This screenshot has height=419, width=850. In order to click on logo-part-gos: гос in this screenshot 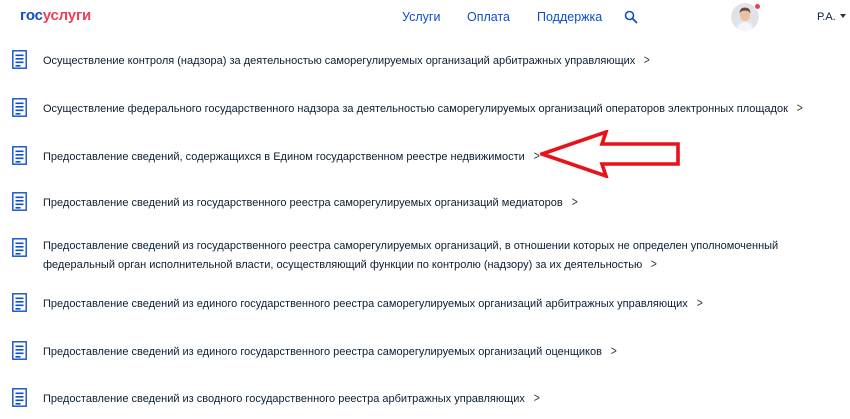, I will do `click(31, 15)`.